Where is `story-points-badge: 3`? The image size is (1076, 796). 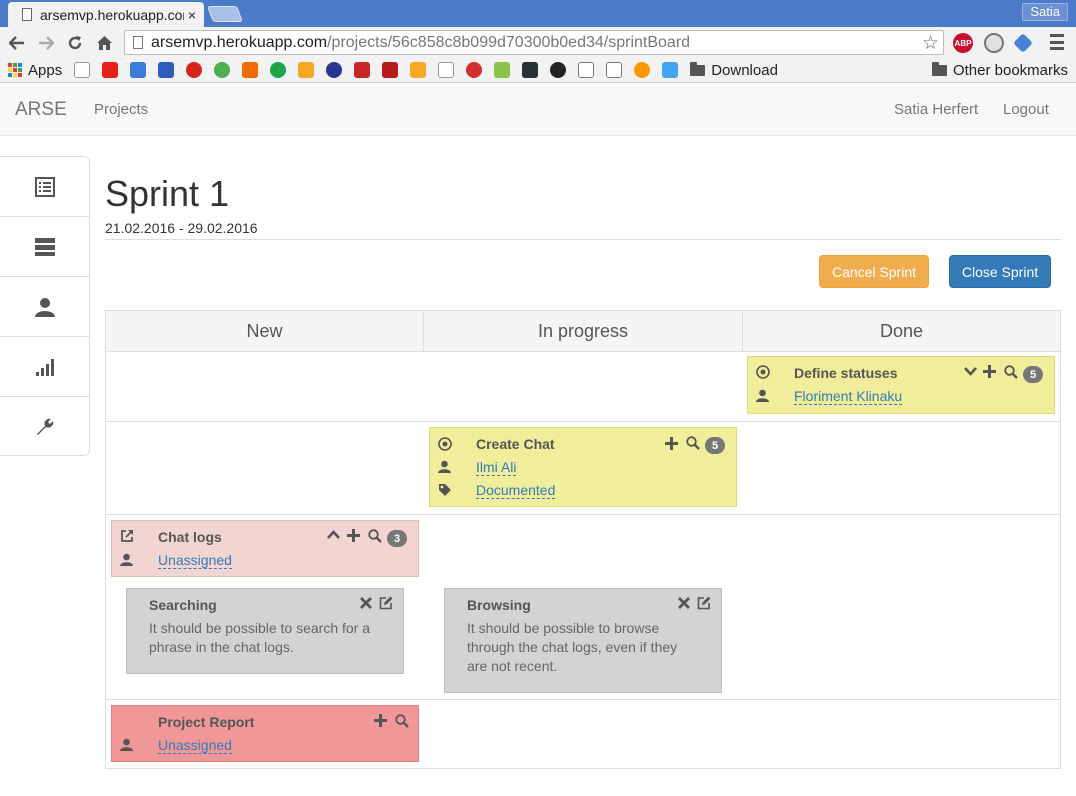 story-points-badge: 3 is located at coordinates (397, 538).